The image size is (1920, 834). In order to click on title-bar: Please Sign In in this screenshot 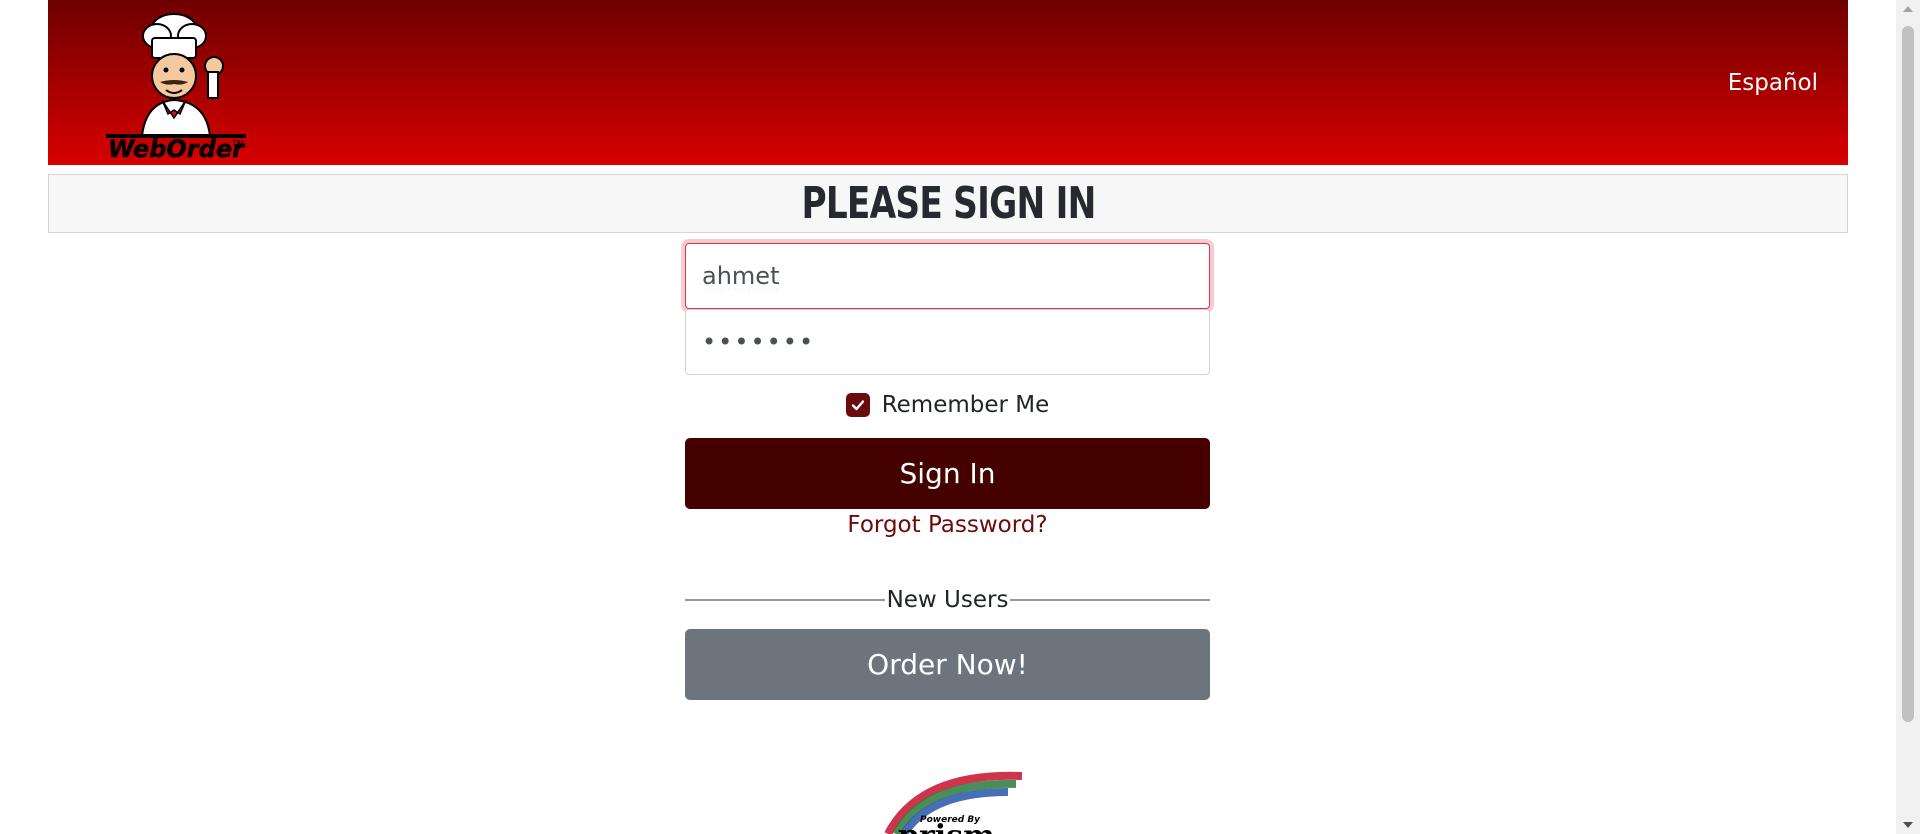, I will do `click(948, 203)`.